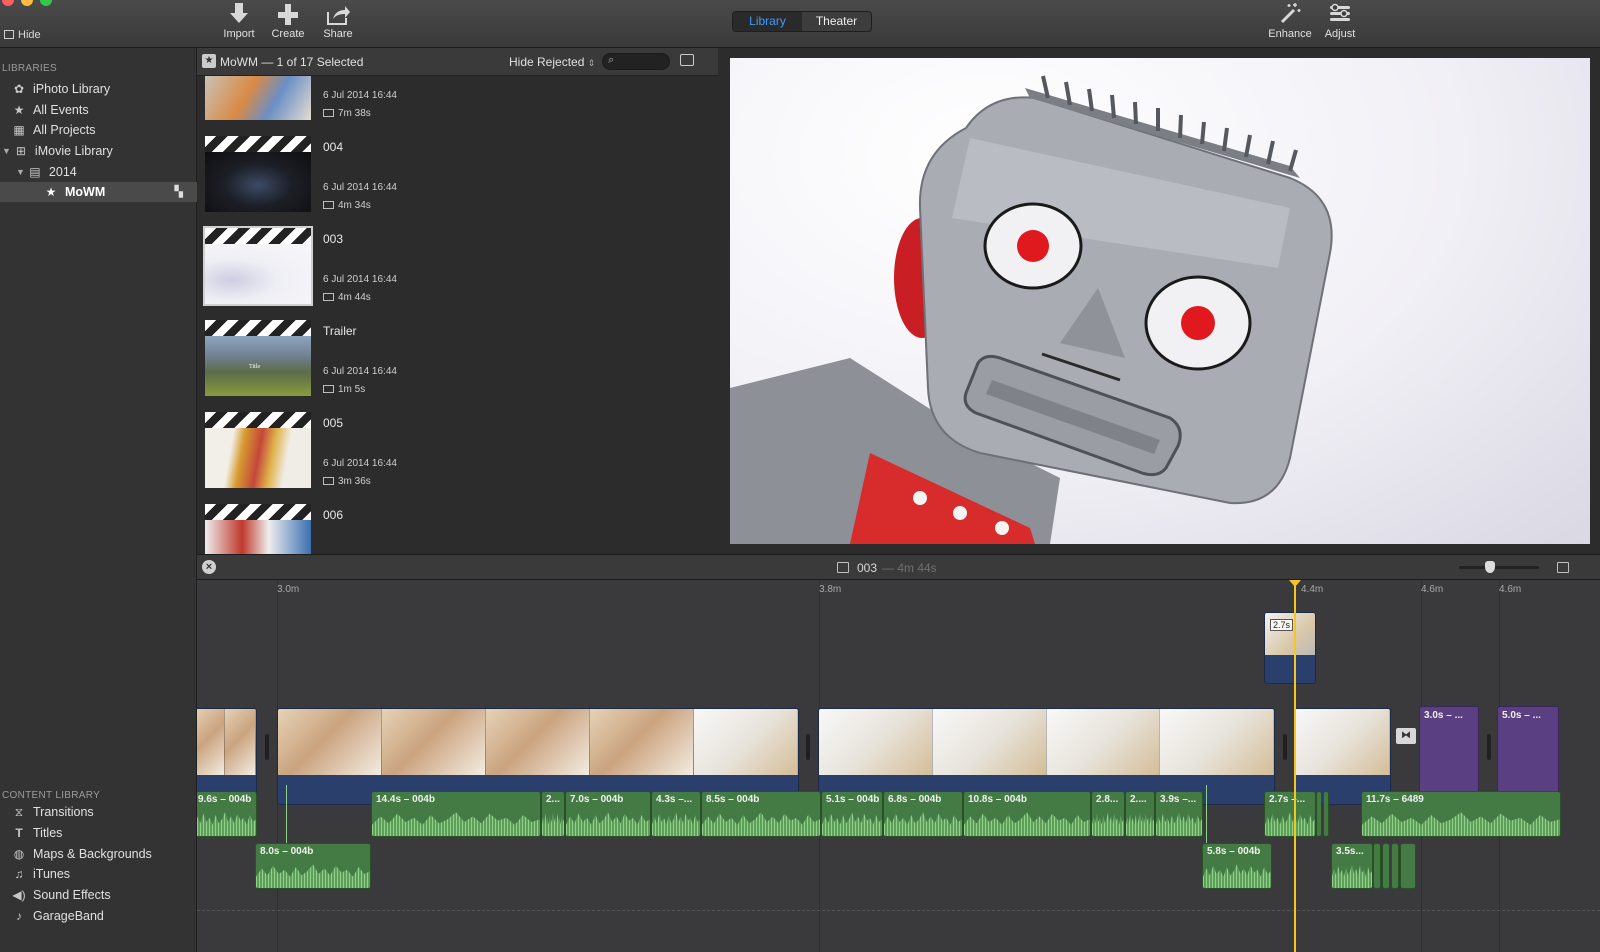 This screenshot has width=1600, height=952. I want to click on list-item-selected: 003 6 Jul 2014 16:44 4m 44s, so click(454, 267).